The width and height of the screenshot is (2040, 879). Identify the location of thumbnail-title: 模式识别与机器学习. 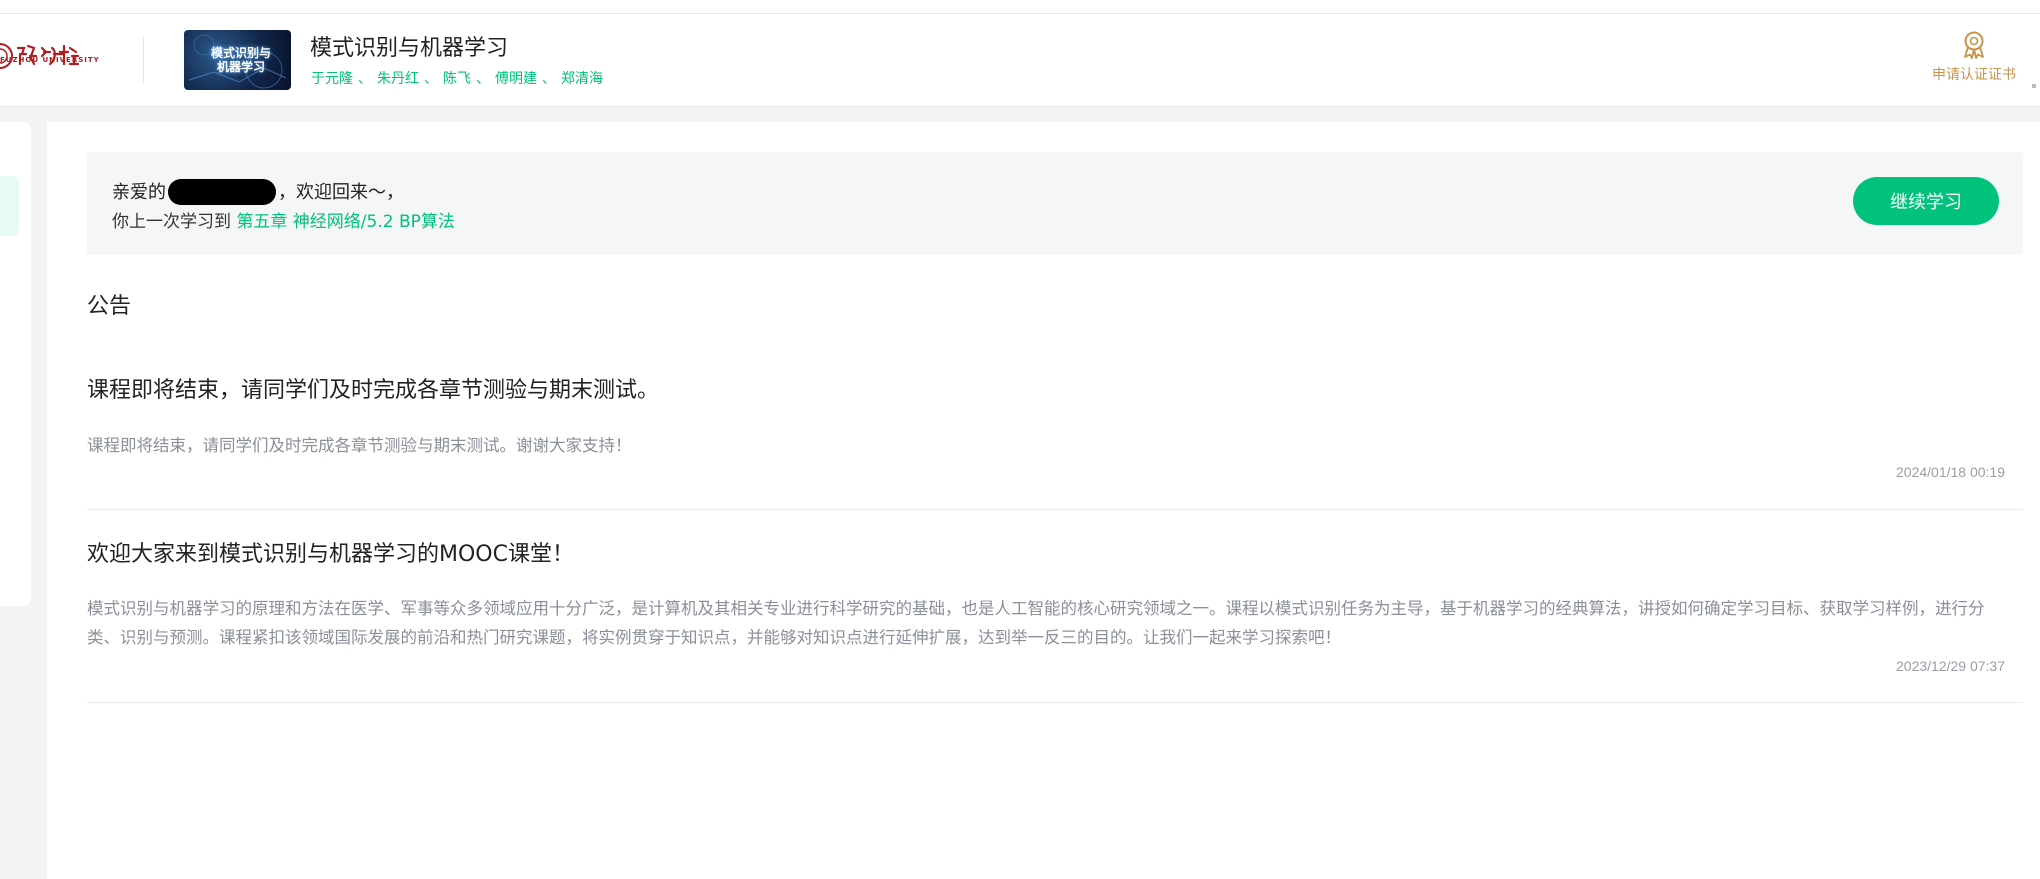
(240, 60).